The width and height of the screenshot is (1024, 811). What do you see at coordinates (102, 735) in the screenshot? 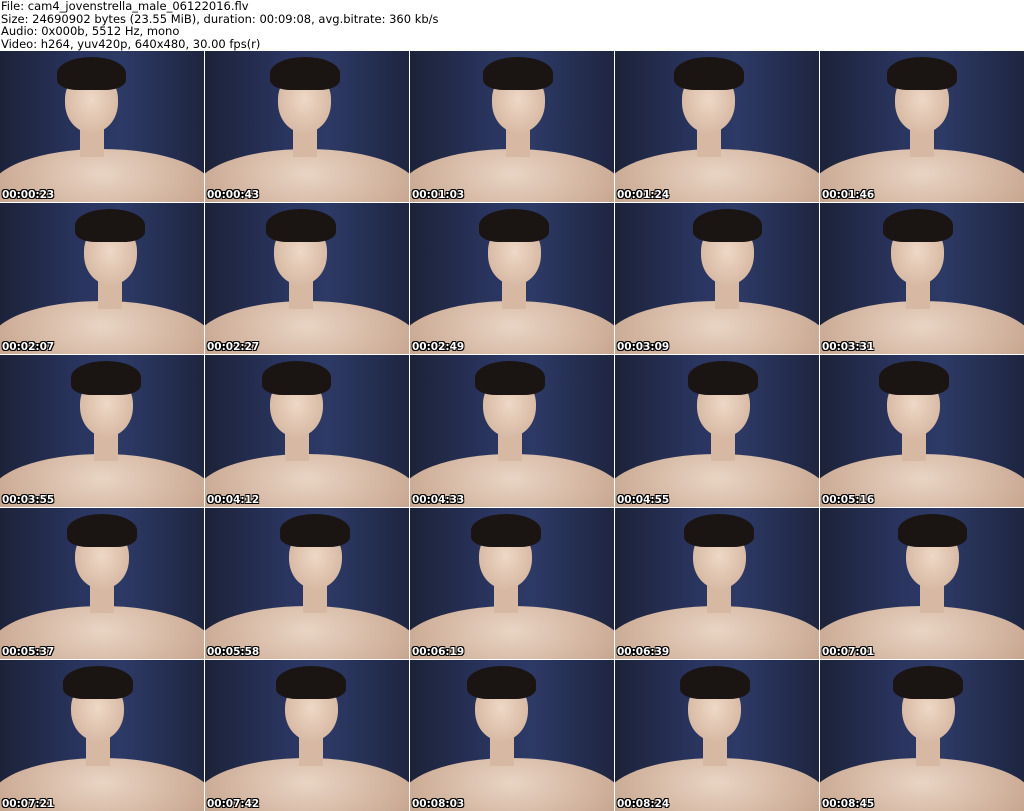
I see `video-thumbnail: 00:07:21` at bounding box center [102, 735].